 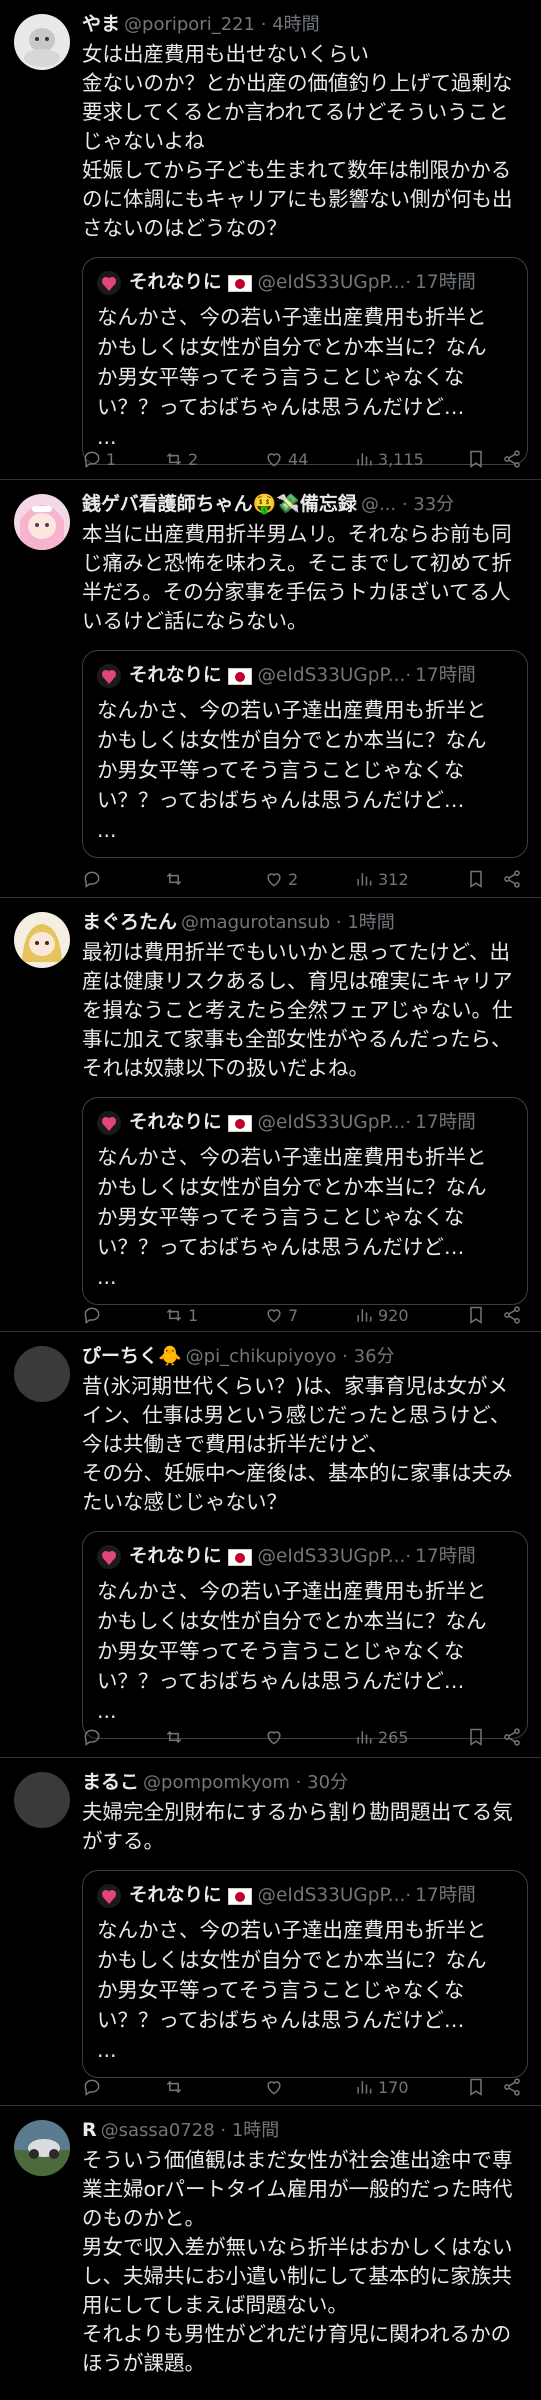 I want to click on display-name: やま, so click(x=101, y=24).